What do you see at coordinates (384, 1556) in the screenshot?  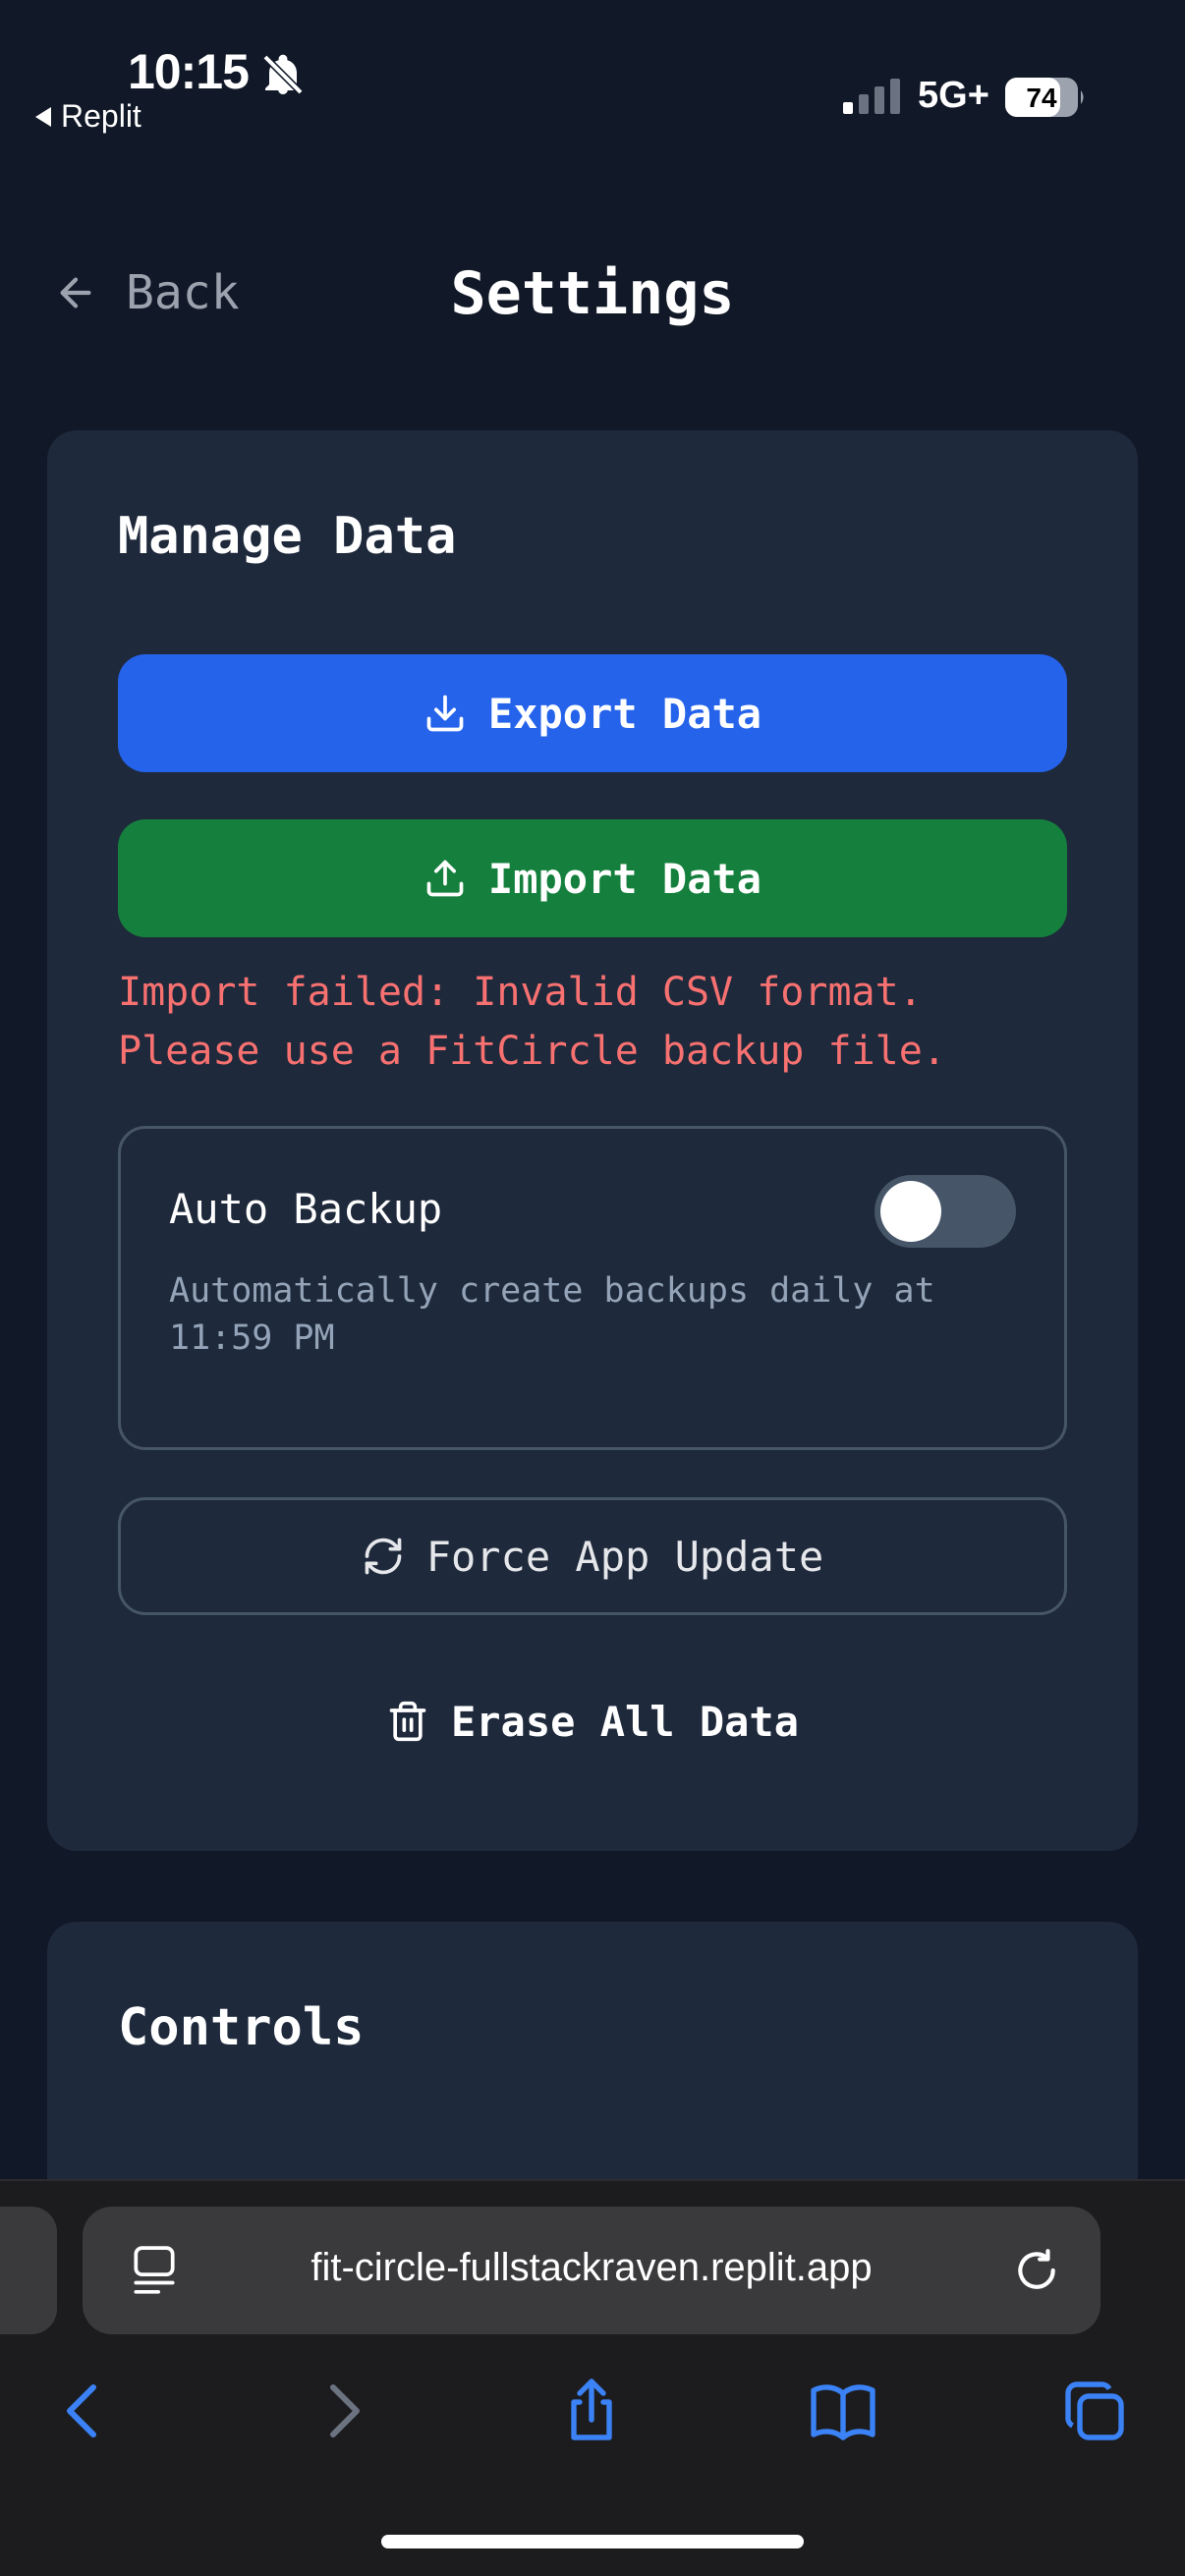 I see `refresh-icon` at bounding box center [384, 1556].